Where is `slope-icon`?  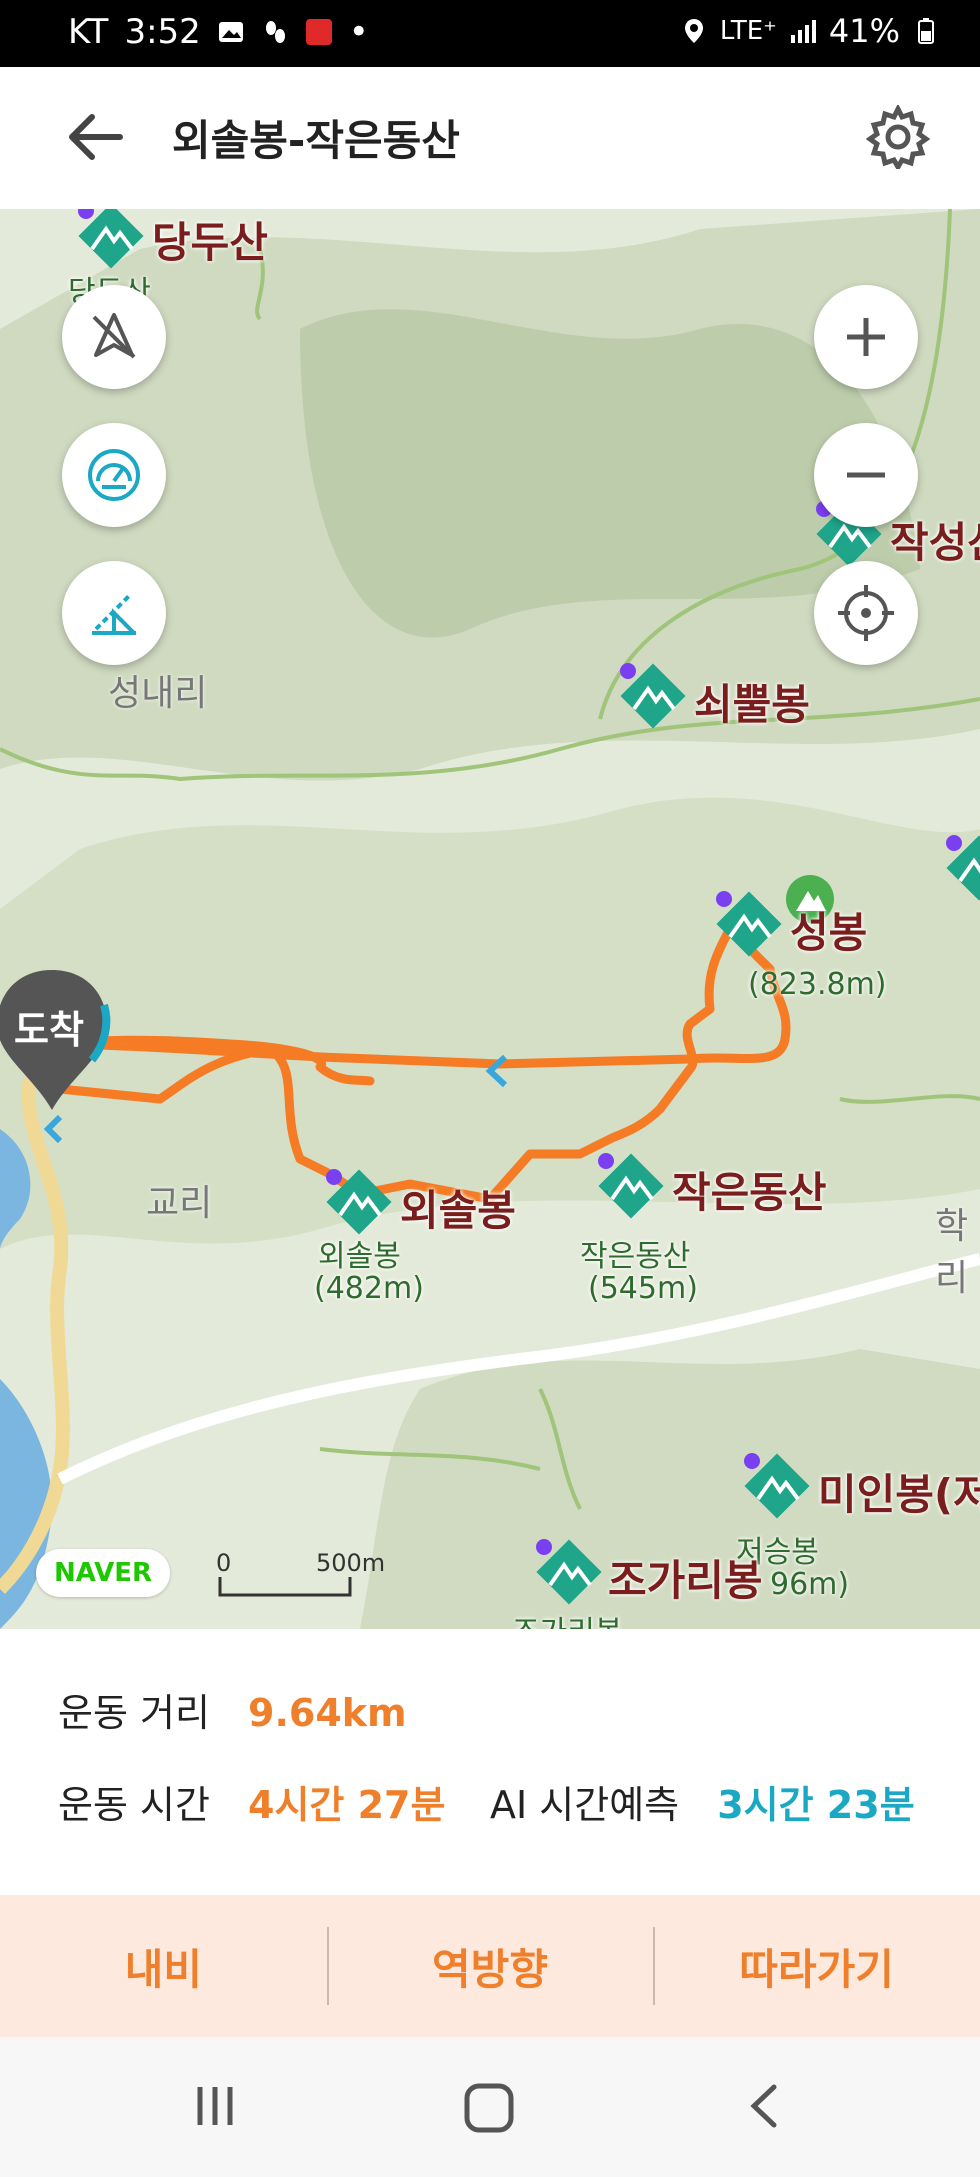 slope-icon is located at coordinates (114, 614).